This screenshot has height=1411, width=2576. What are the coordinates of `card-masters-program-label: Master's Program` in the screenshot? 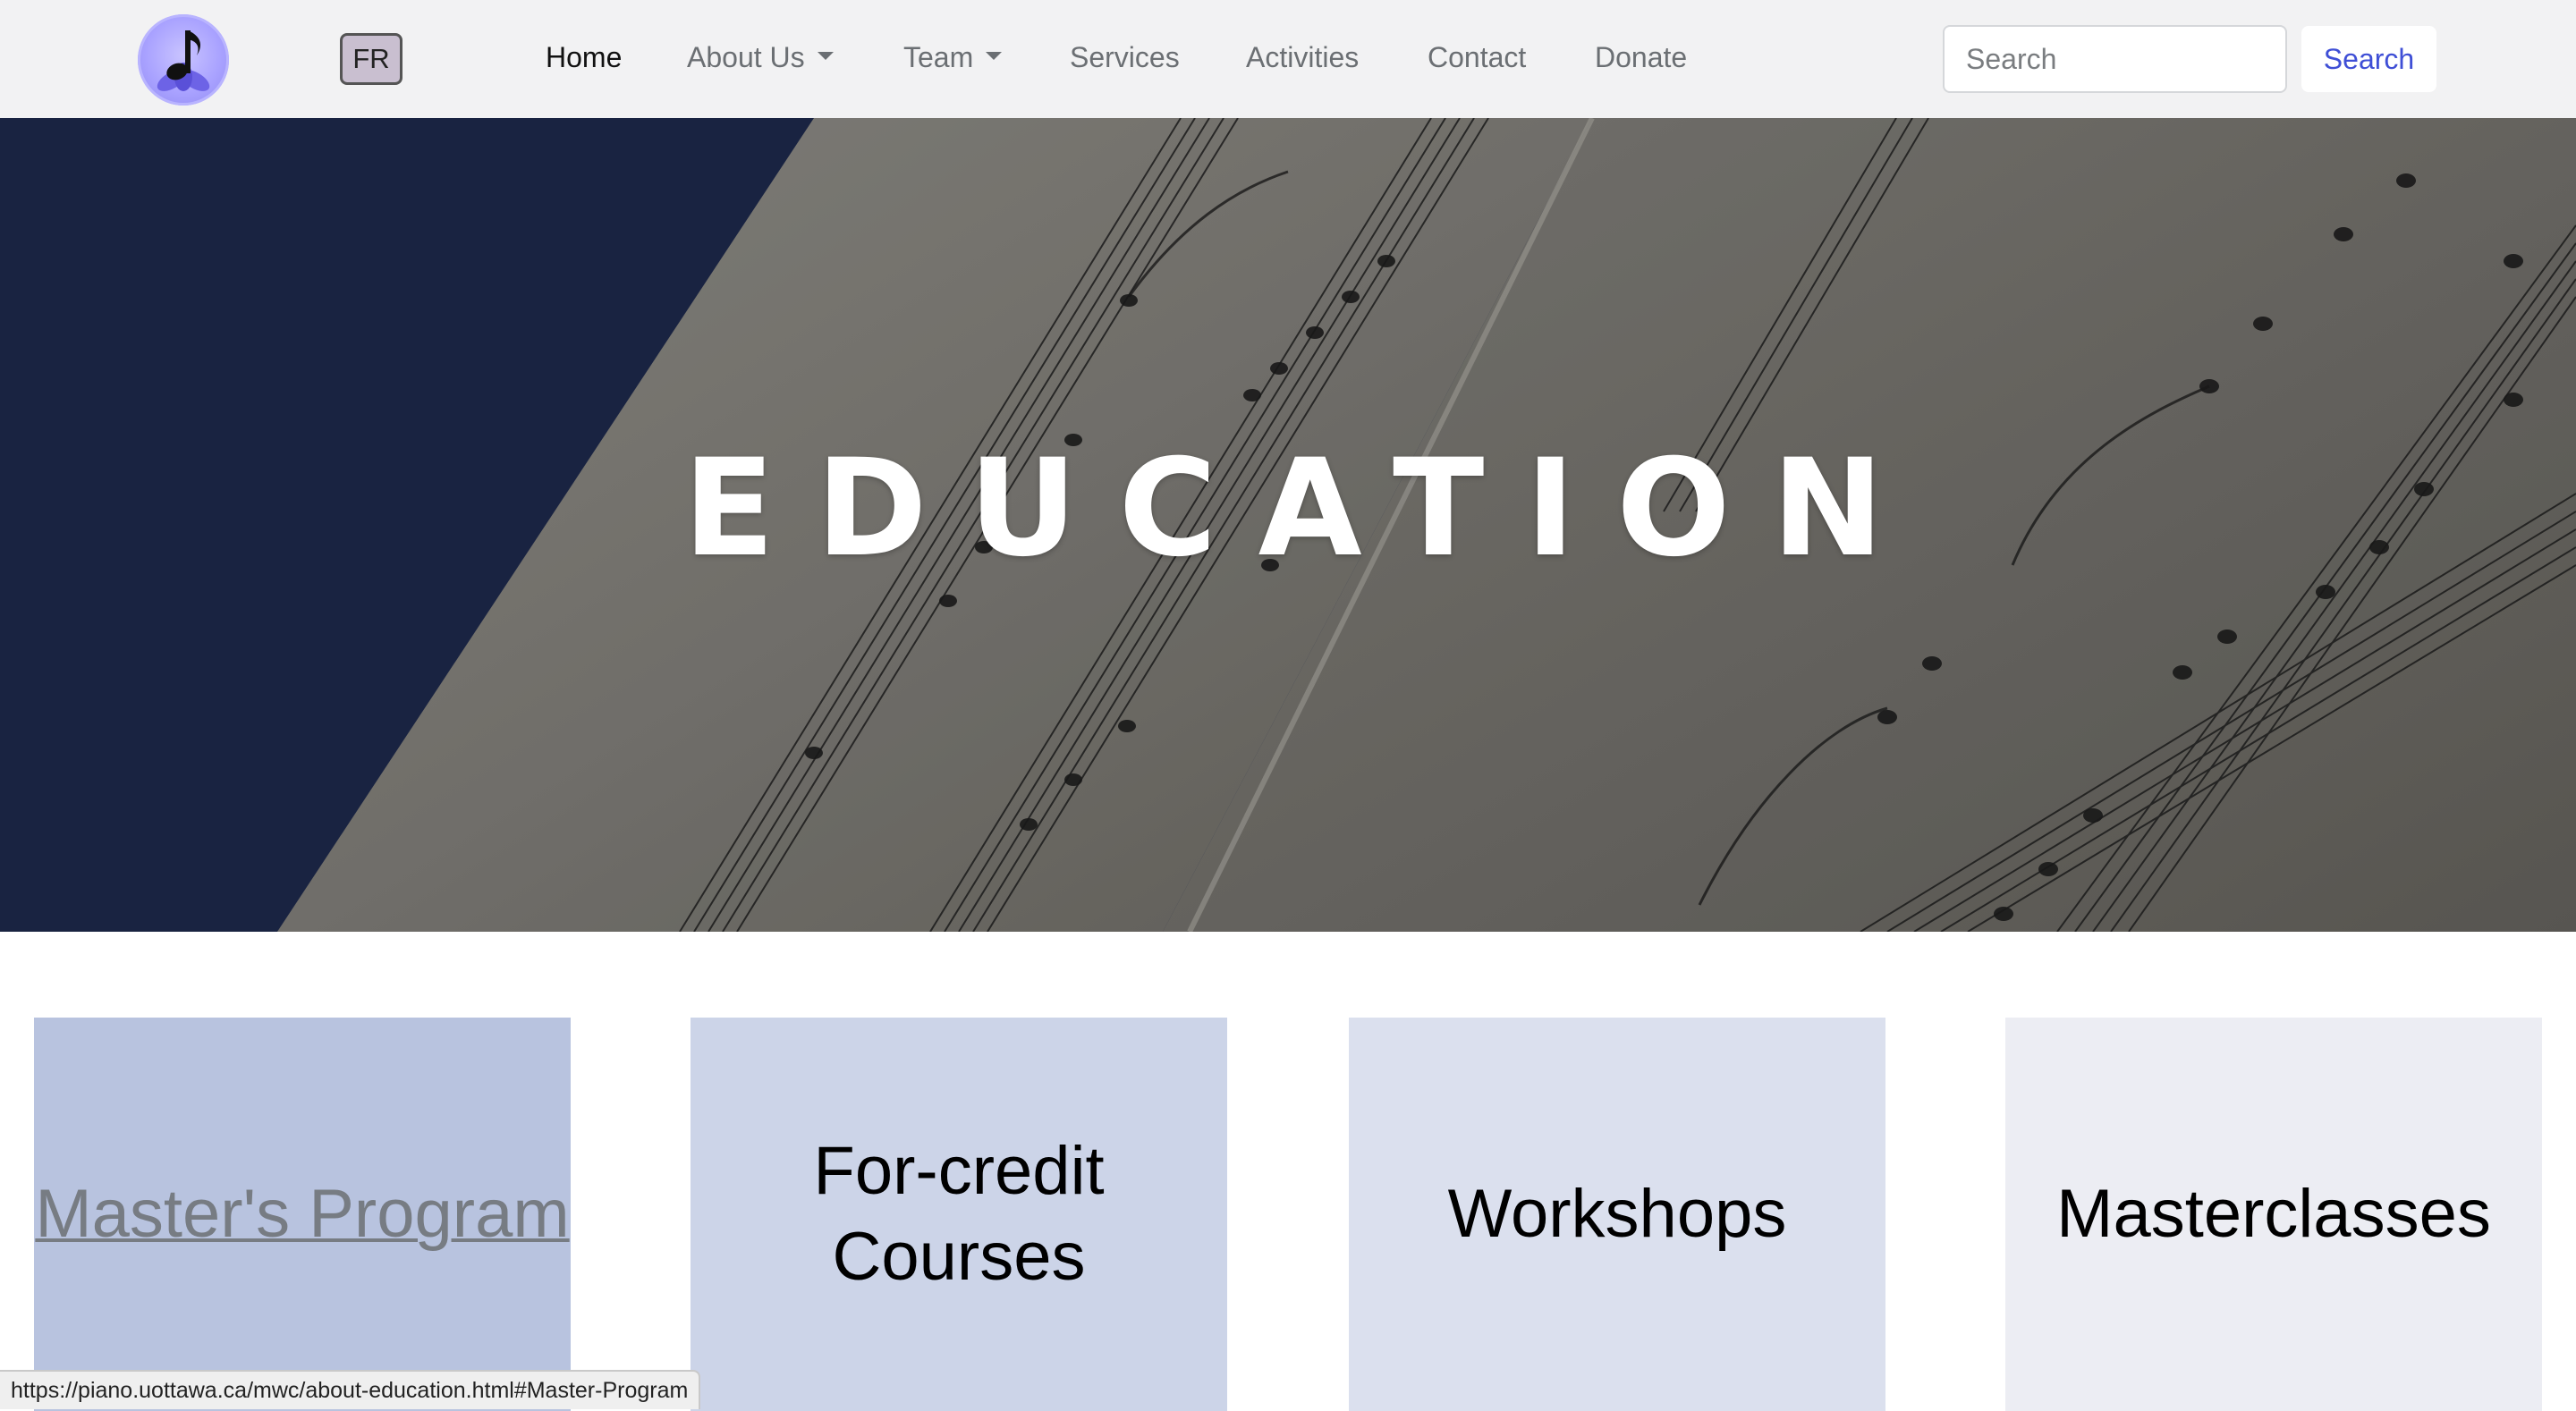 It's located at (302, 1214).